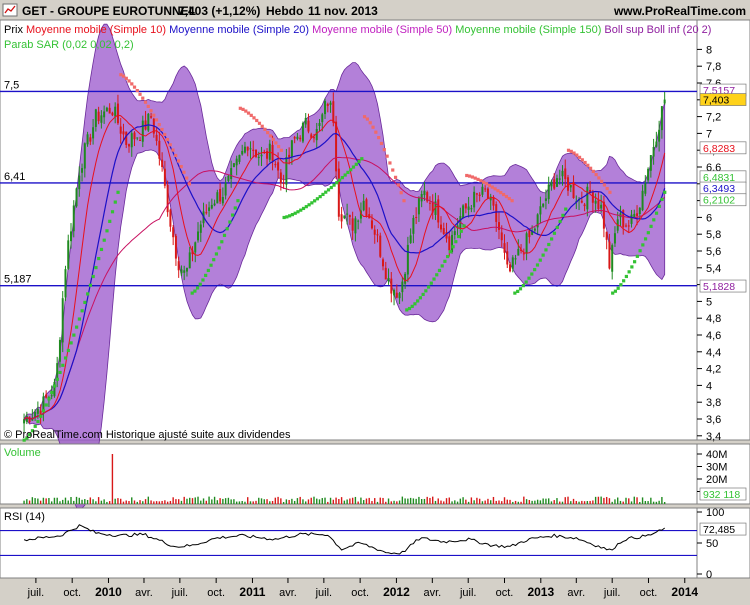  Describe the element at coordinates (18, 280) in the screenshot. I see `level-label: 5,187` at that location.